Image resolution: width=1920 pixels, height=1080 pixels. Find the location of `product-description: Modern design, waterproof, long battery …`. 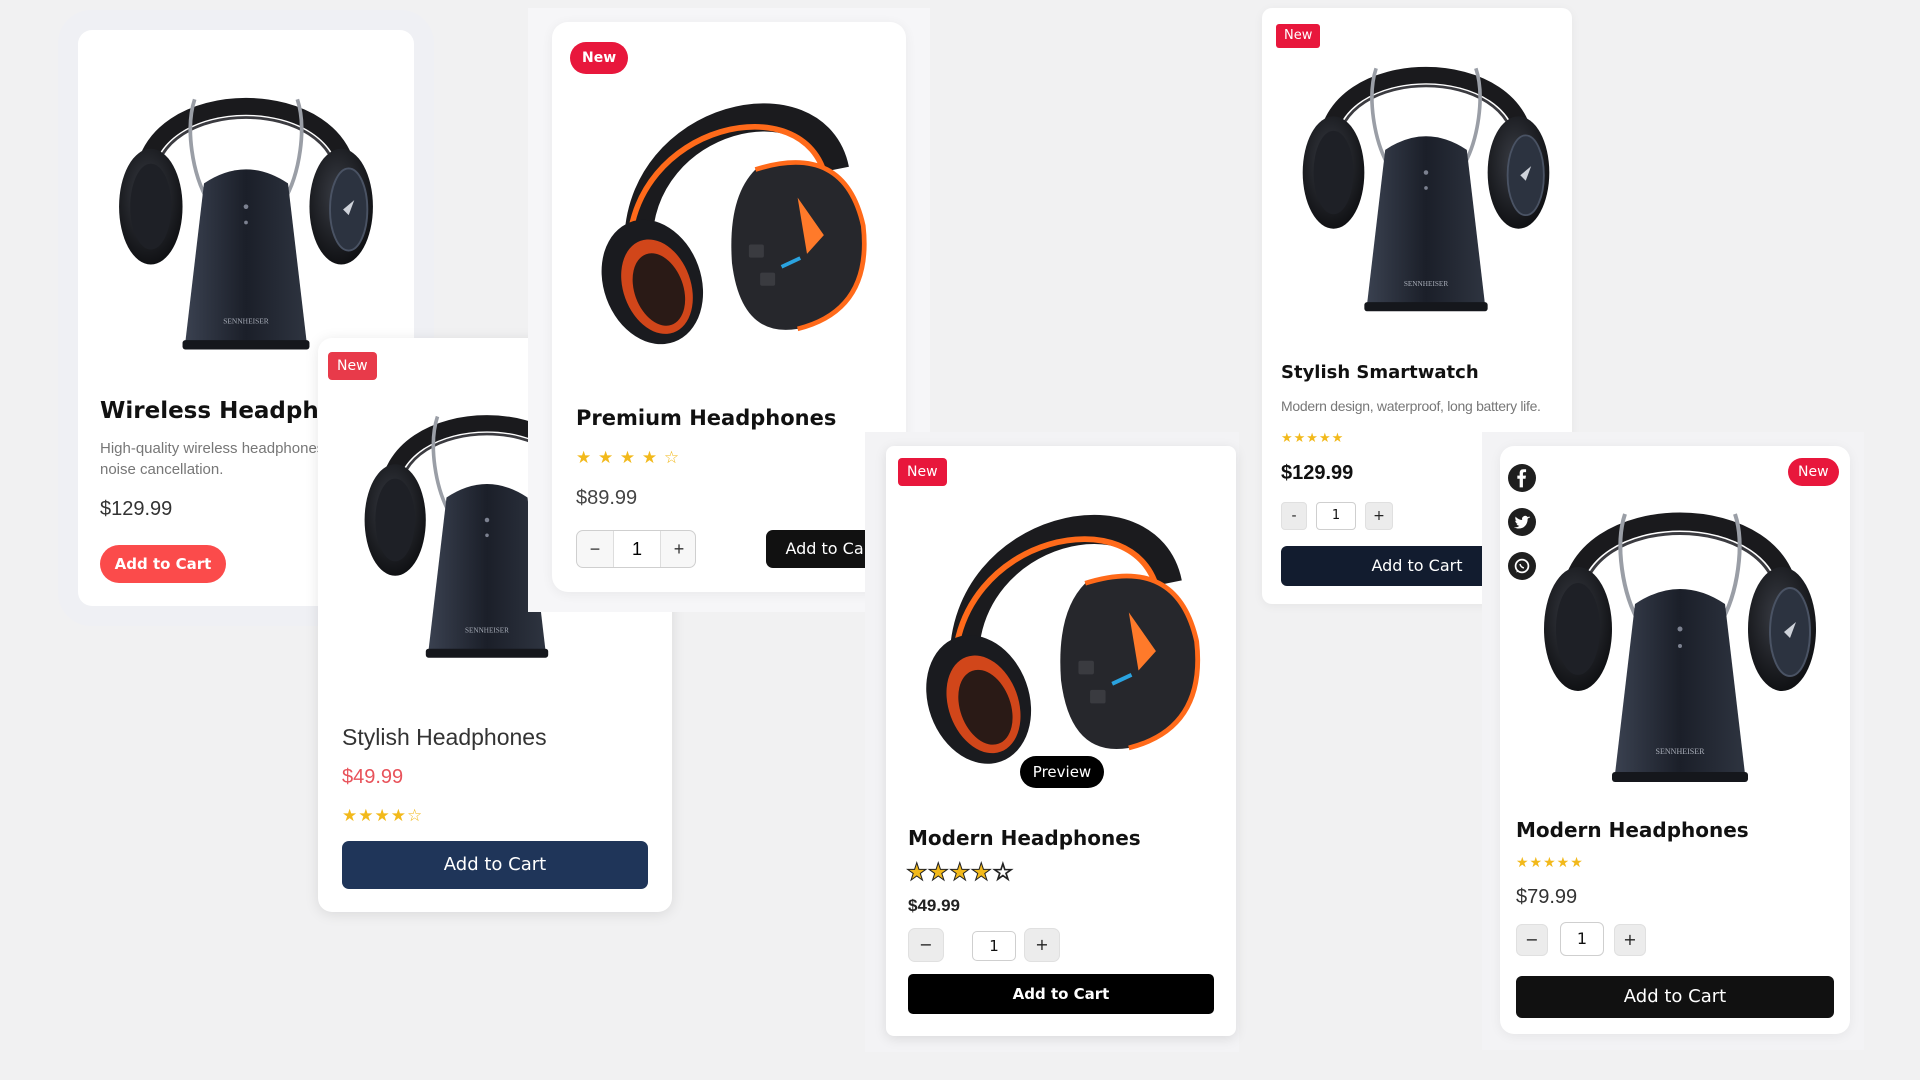

product-description: Modern design, waterproof, long battery … is located at coordinates (1411, 406).